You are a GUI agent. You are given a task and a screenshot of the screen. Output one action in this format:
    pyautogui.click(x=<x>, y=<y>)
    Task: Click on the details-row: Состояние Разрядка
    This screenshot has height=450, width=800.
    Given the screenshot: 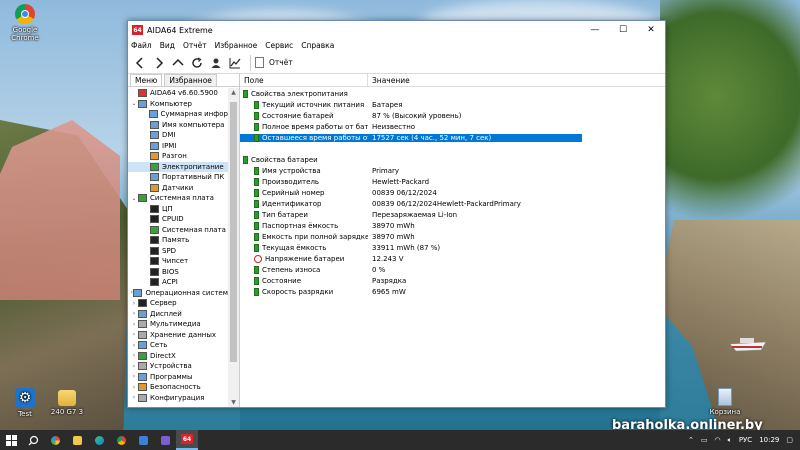 What is the action you would take?
    pyautogui.click(x=452, y=280)
    